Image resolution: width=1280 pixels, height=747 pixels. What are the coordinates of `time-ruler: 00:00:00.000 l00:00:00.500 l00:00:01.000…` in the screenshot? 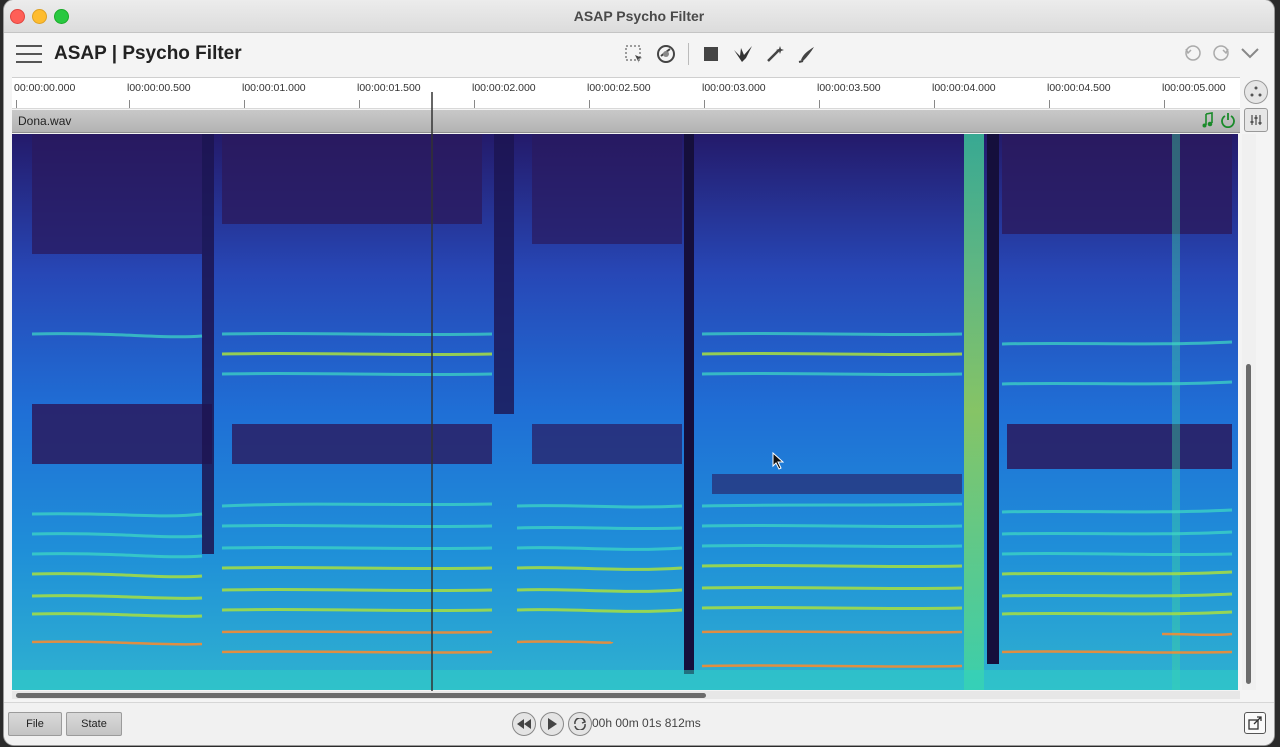 It's located at (626, 93).